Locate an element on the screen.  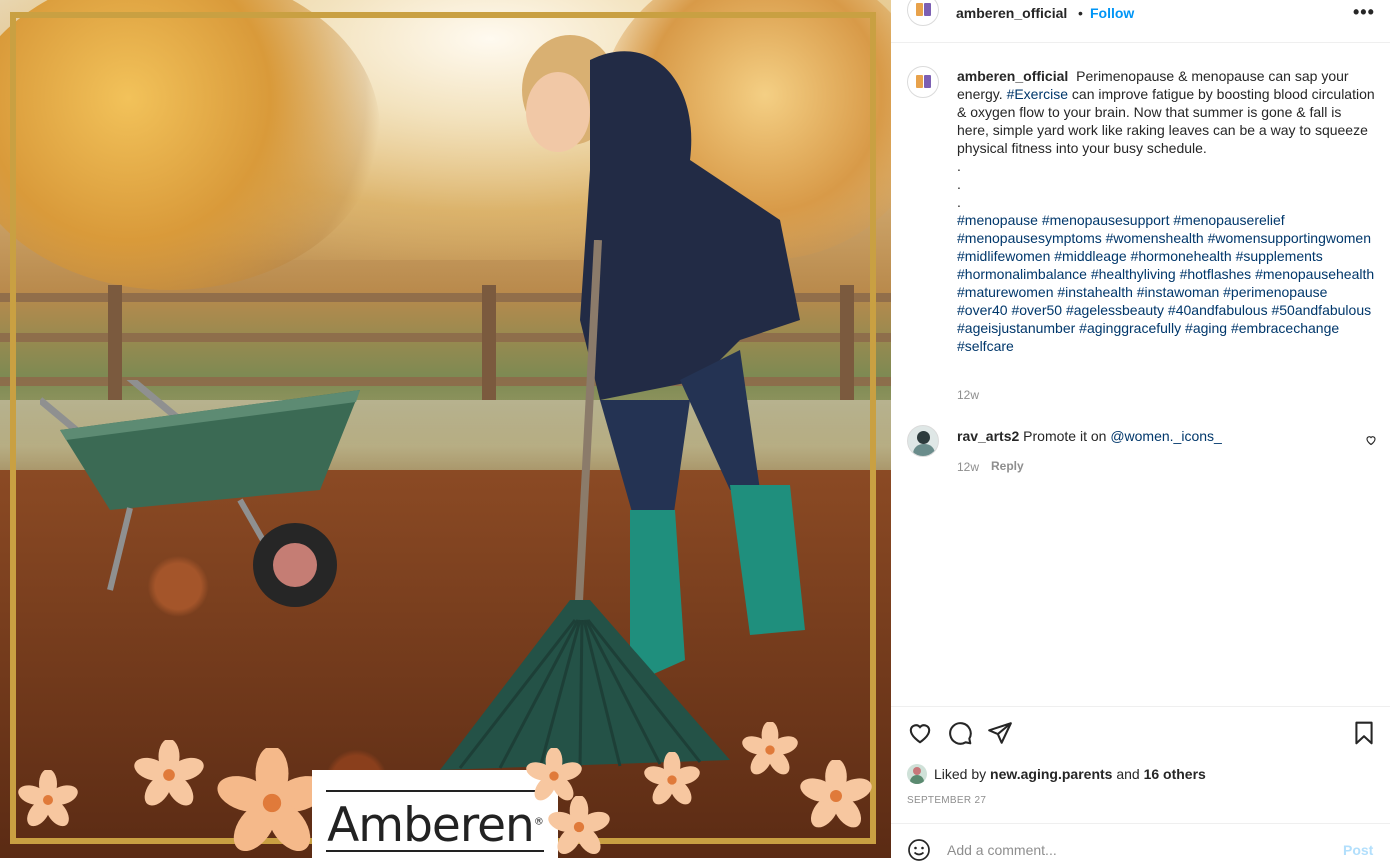
comment-timestamp: 12w is located at coordinates (968, 467).